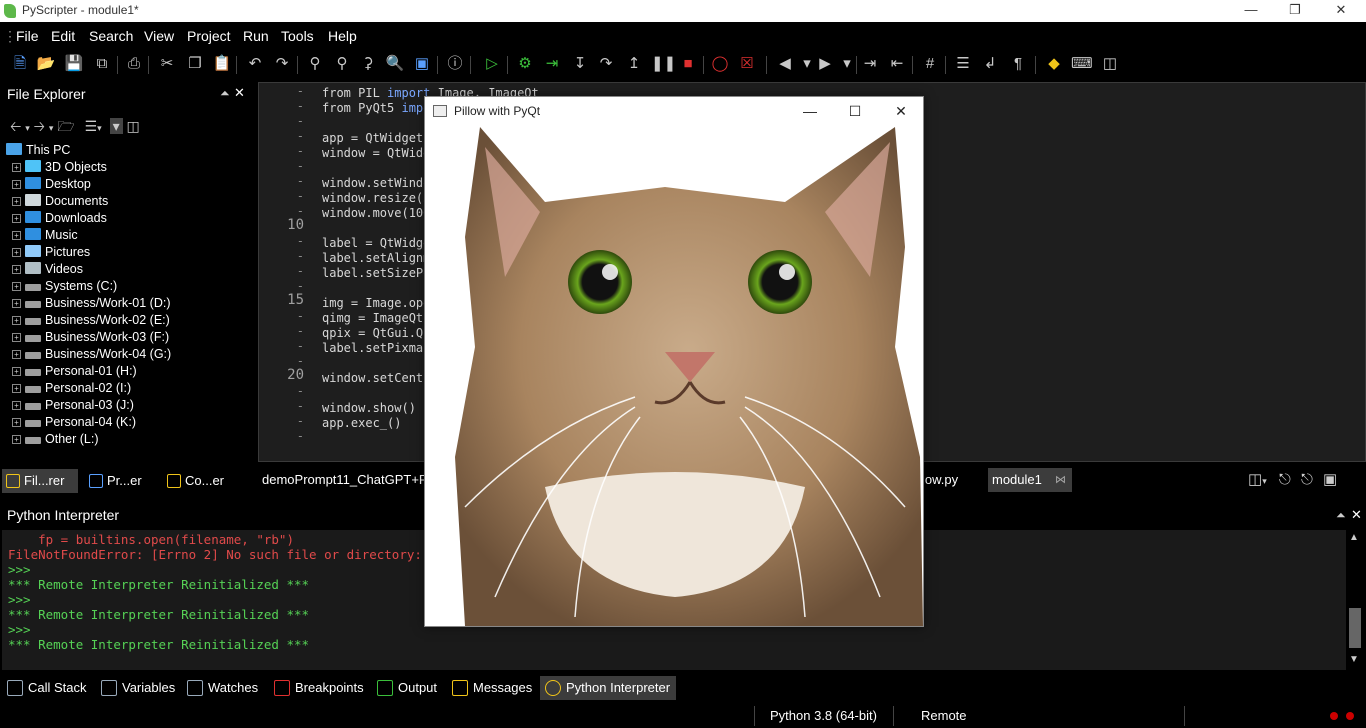  What do you see at coordinates (1018, 64) in the screenshot?
I see `pilcrow-icon: ¶` at bounding box center [1018, 64].